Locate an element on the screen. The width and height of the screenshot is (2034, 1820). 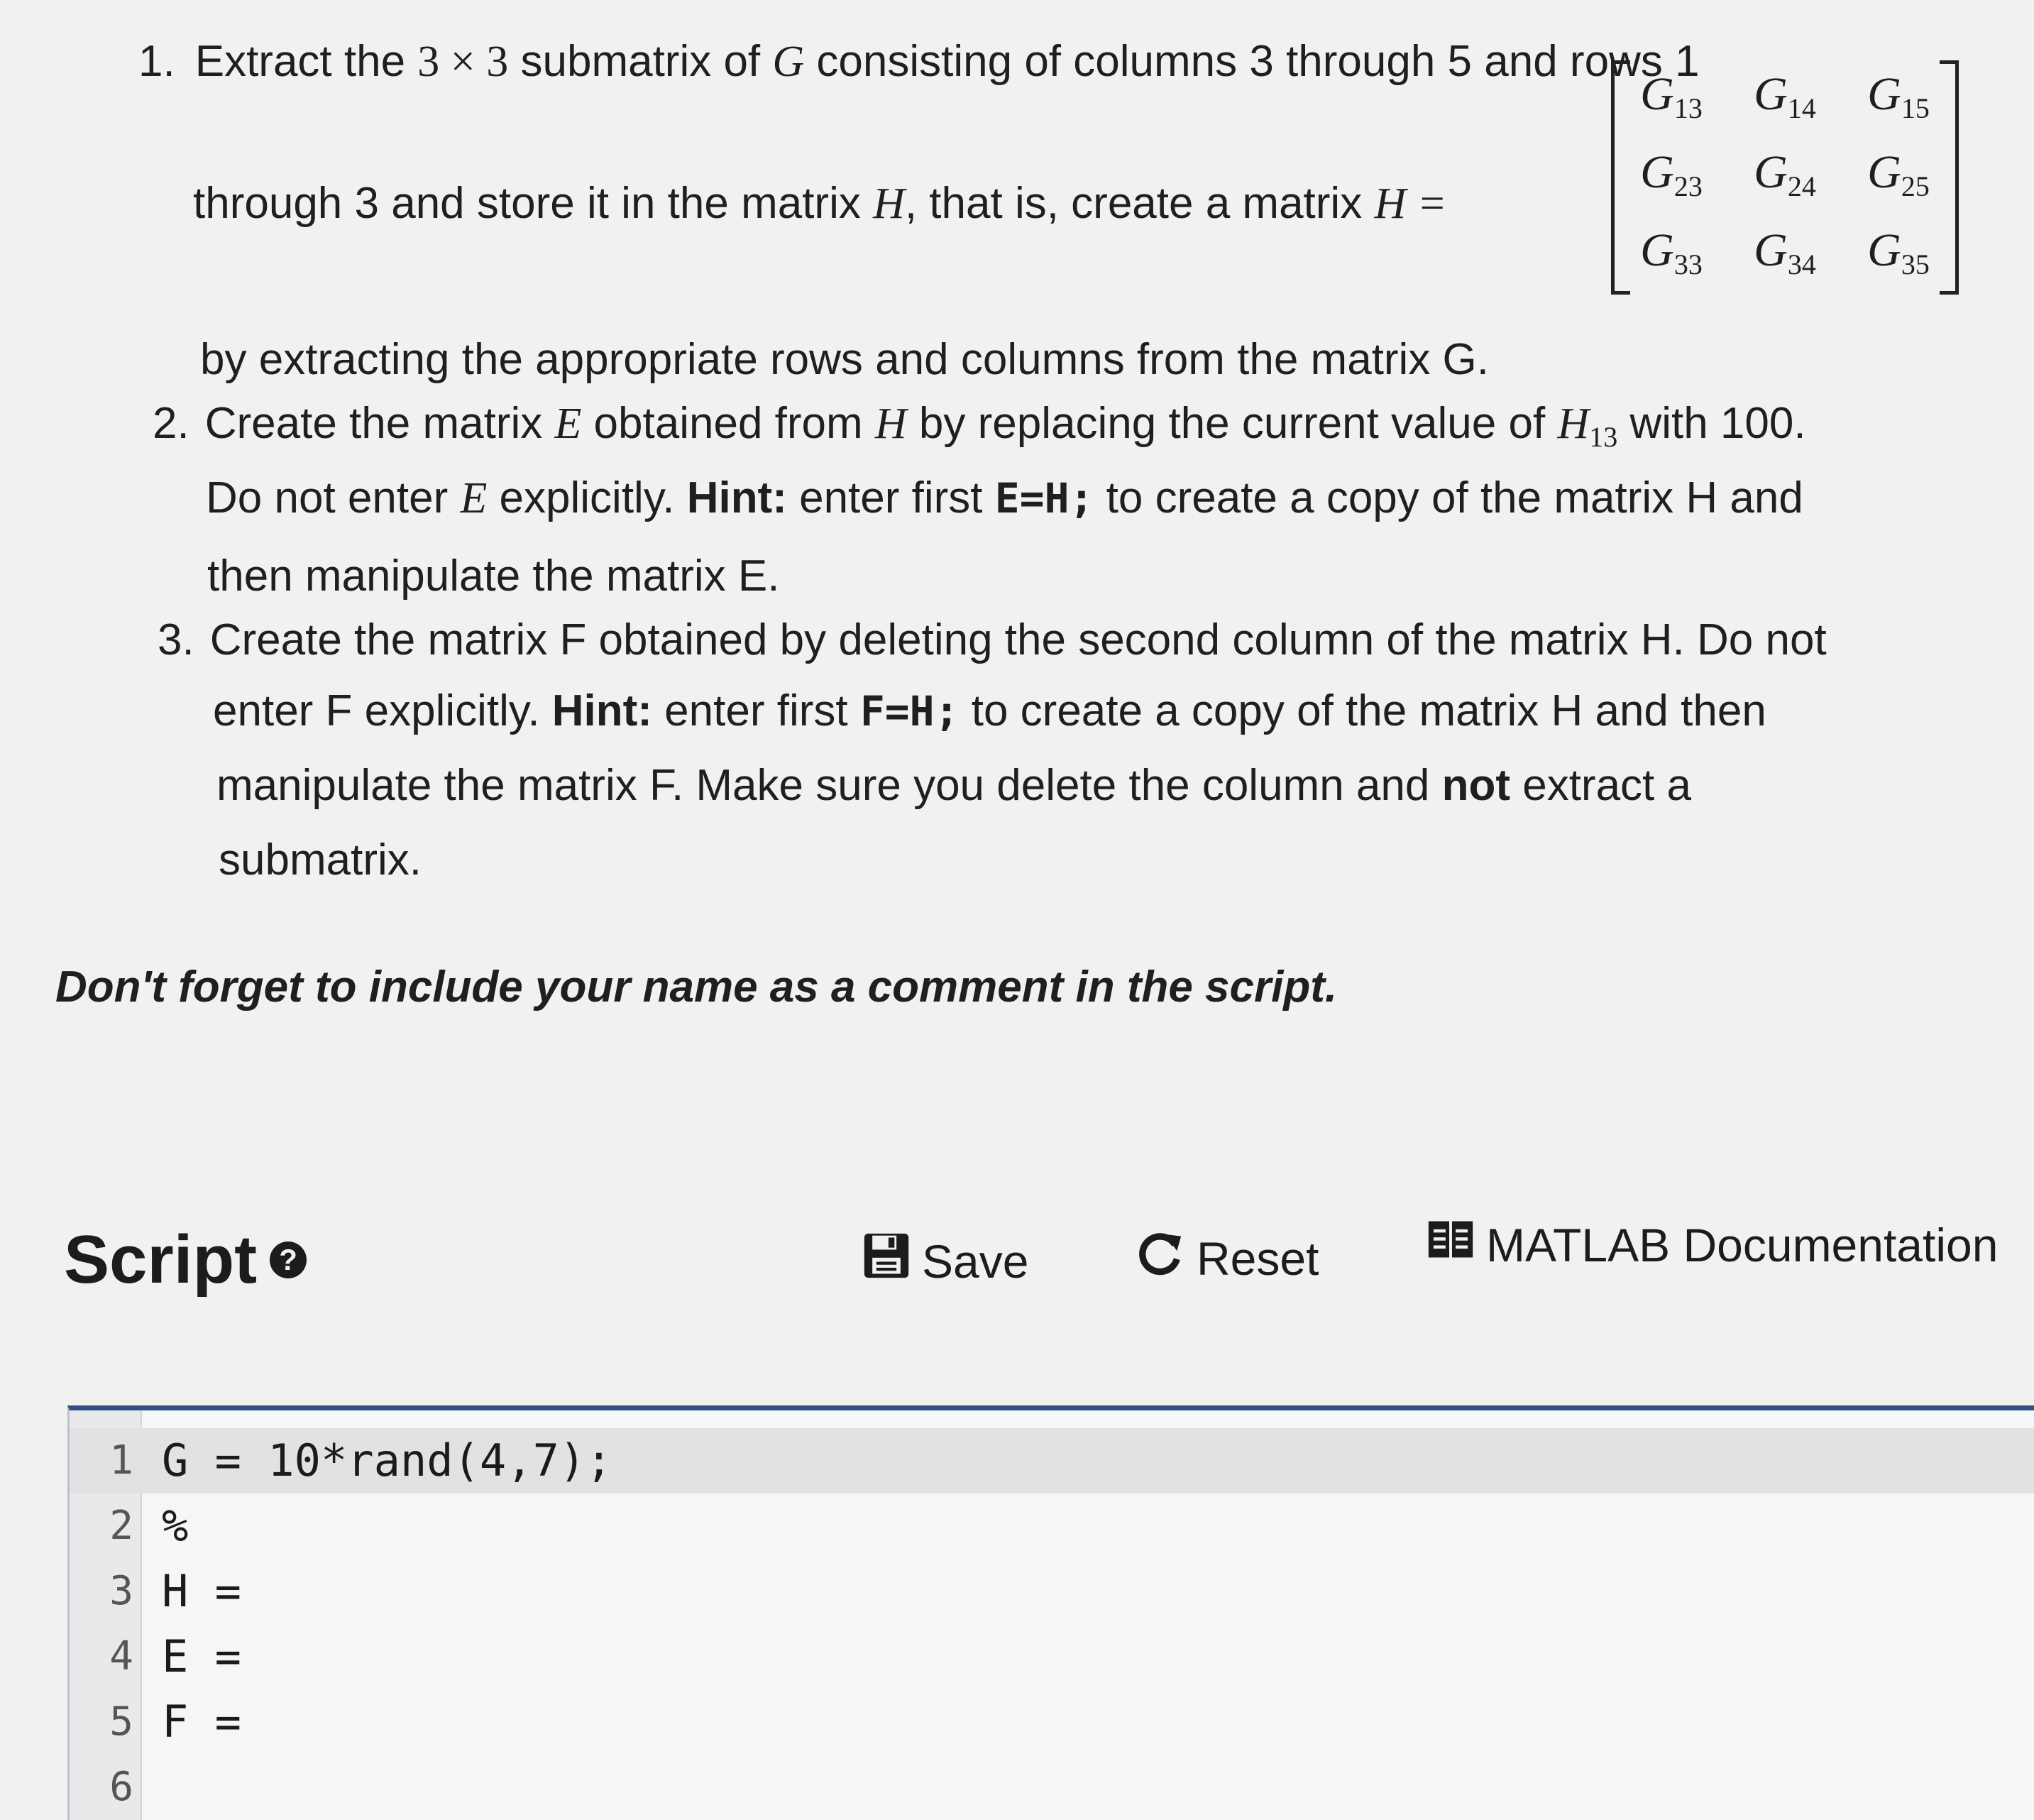
item3-hint: Hint: is located at coordinates (601, 711).